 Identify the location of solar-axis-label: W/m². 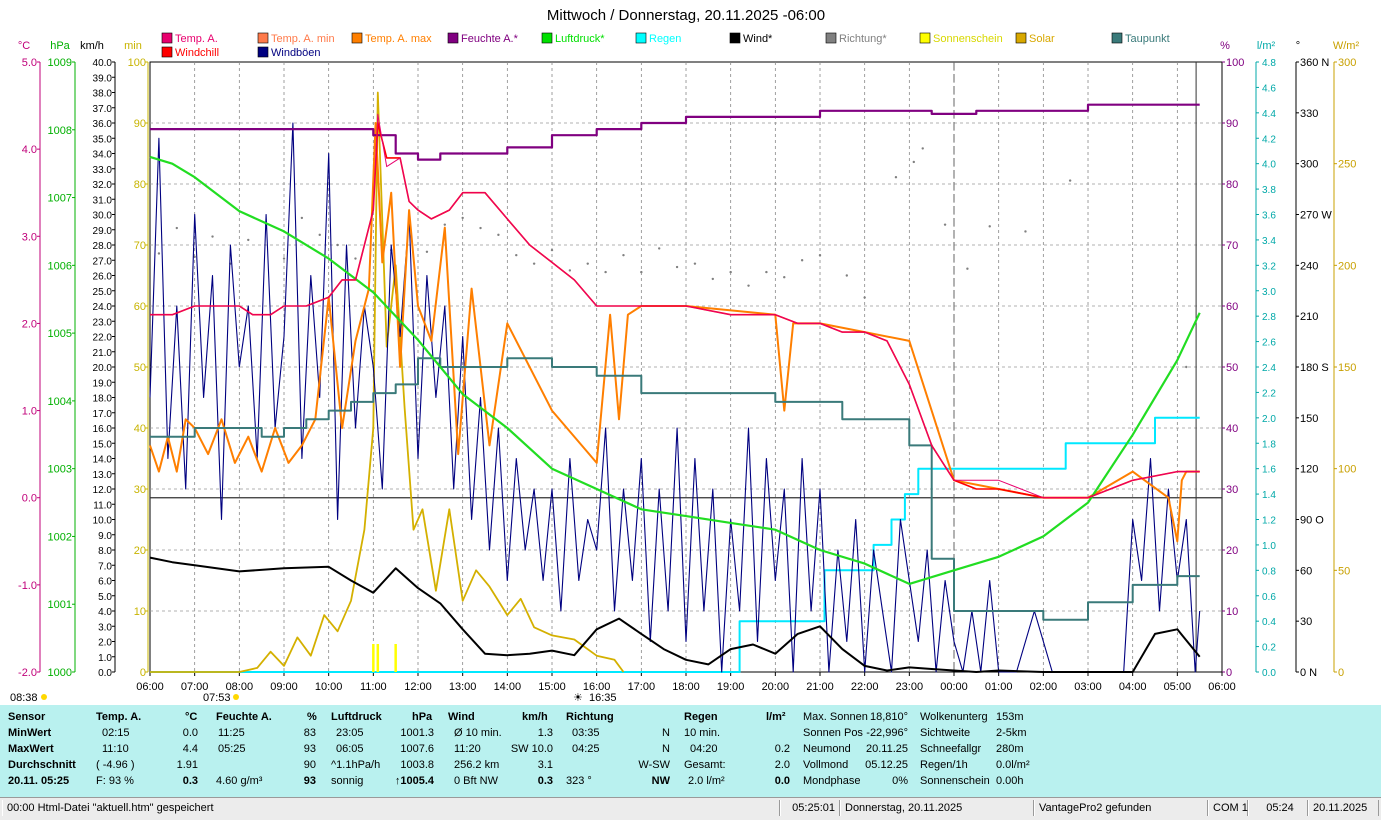
(1346, 46).